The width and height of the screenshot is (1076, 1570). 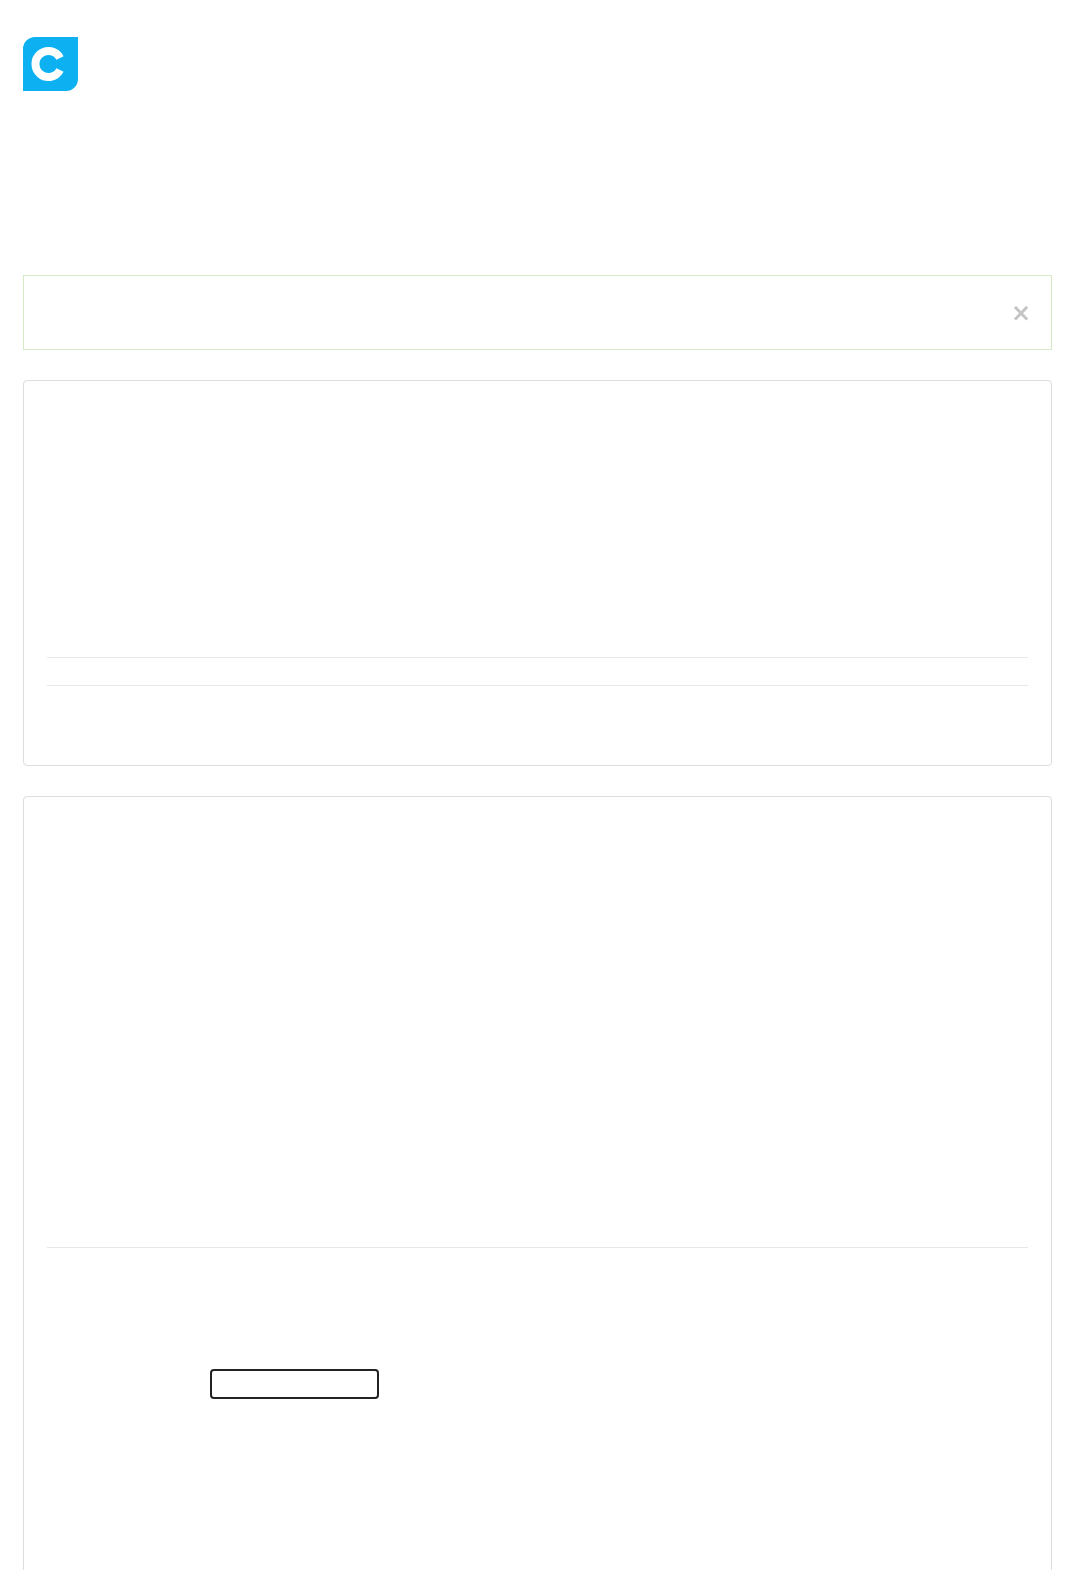 What do you see at coordinates (50, 64) in the screenshot?
I see `logo-icon` at bounding box center [50, 64].